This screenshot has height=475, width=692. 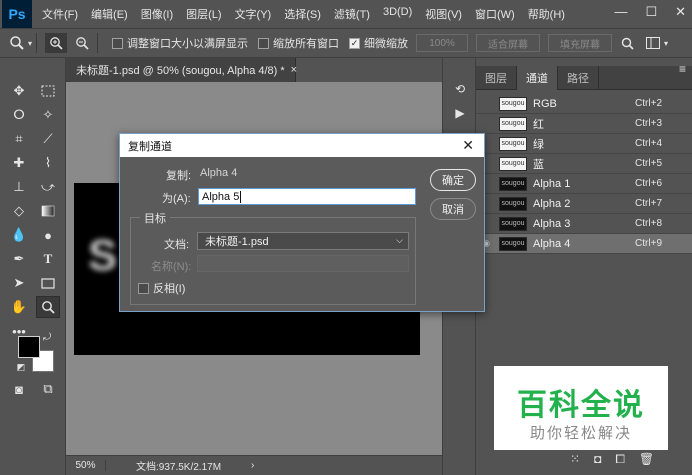 What do you see at coordinates (179, 467) in the screenshot?
I see `document-size-info: 文档:937.5K/2.17M` at bounding box center [179, 467].